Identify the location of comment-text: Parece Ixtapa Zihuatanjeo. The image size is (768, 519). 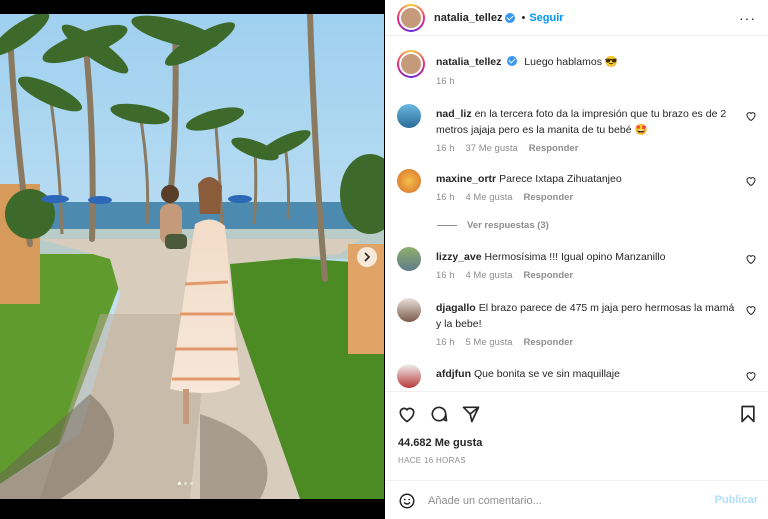
(560, 179).